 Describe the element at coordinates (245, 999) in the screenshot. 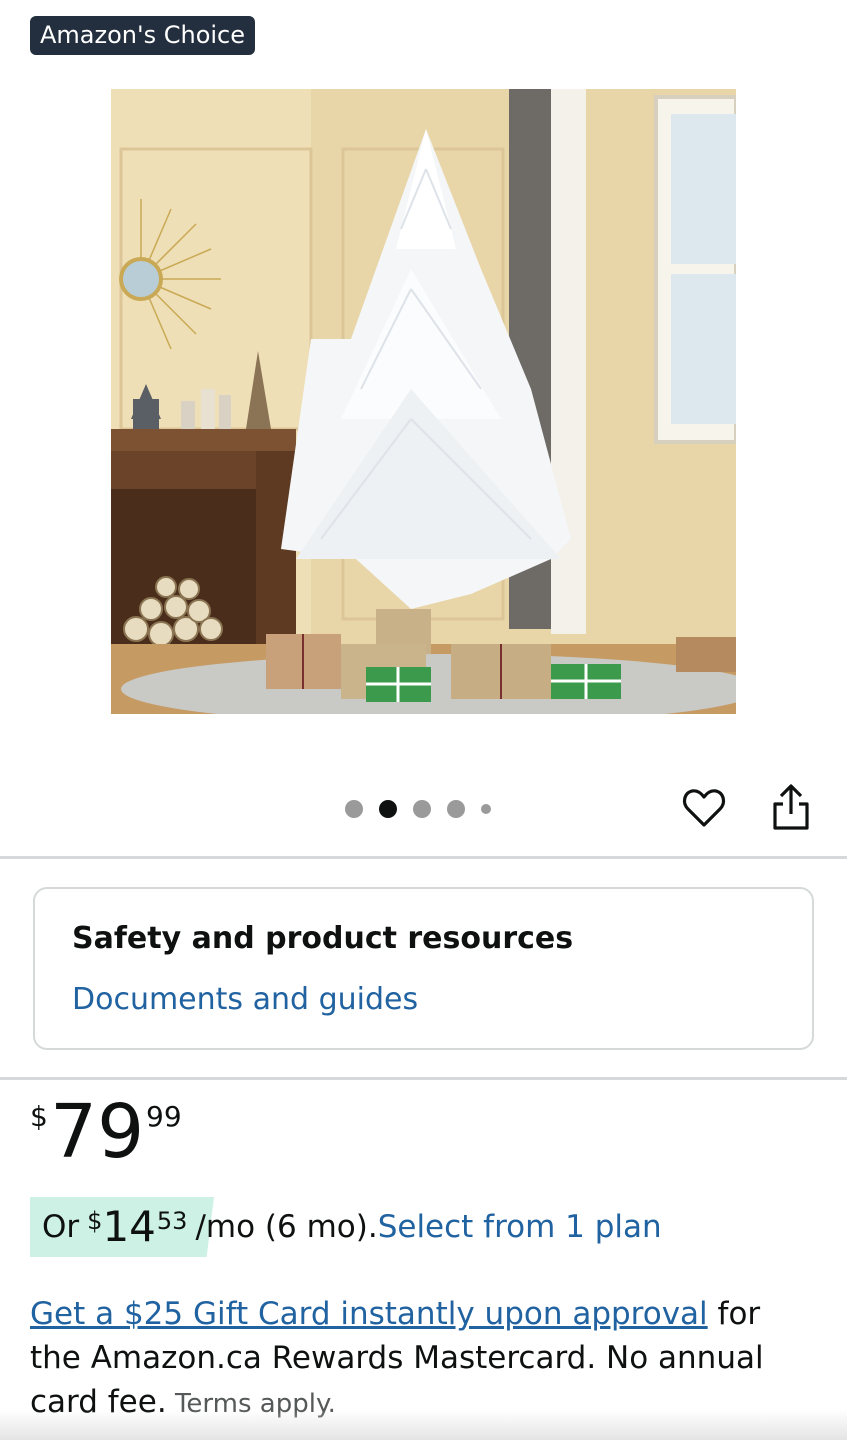

I see `documents-and-guides-link: Documents and guides` at that location.